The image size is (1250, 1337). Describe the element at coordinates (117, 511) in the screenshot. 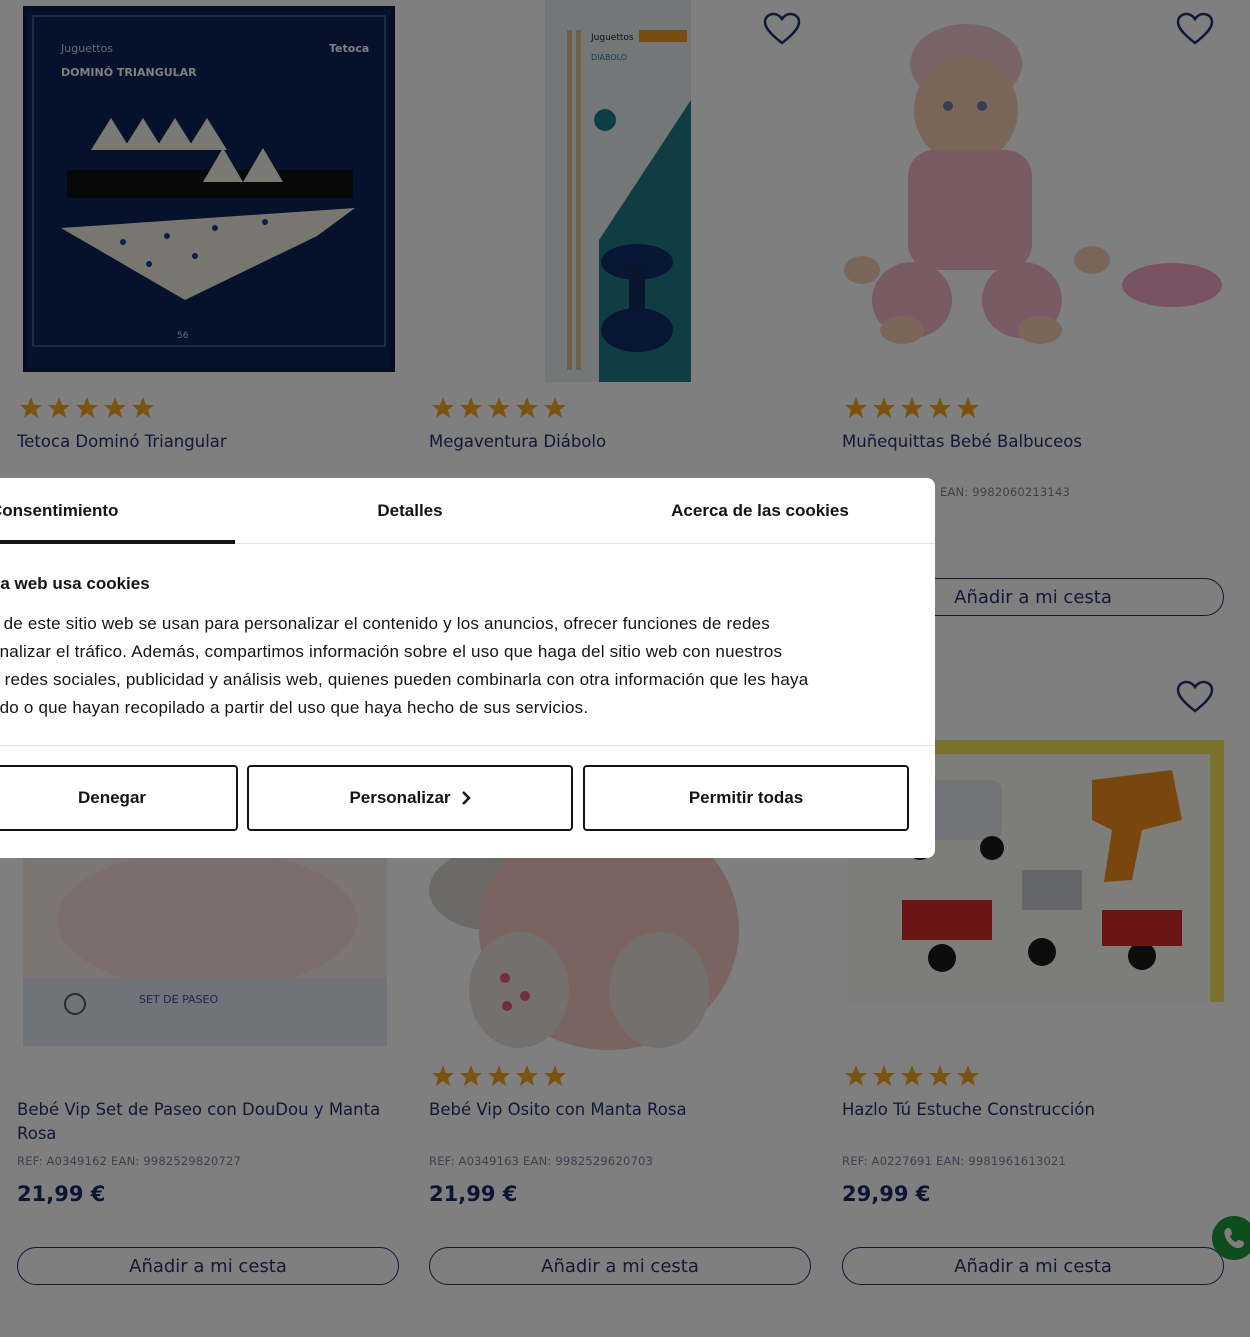

I see `tab-consent: Consentimiento` at that location.